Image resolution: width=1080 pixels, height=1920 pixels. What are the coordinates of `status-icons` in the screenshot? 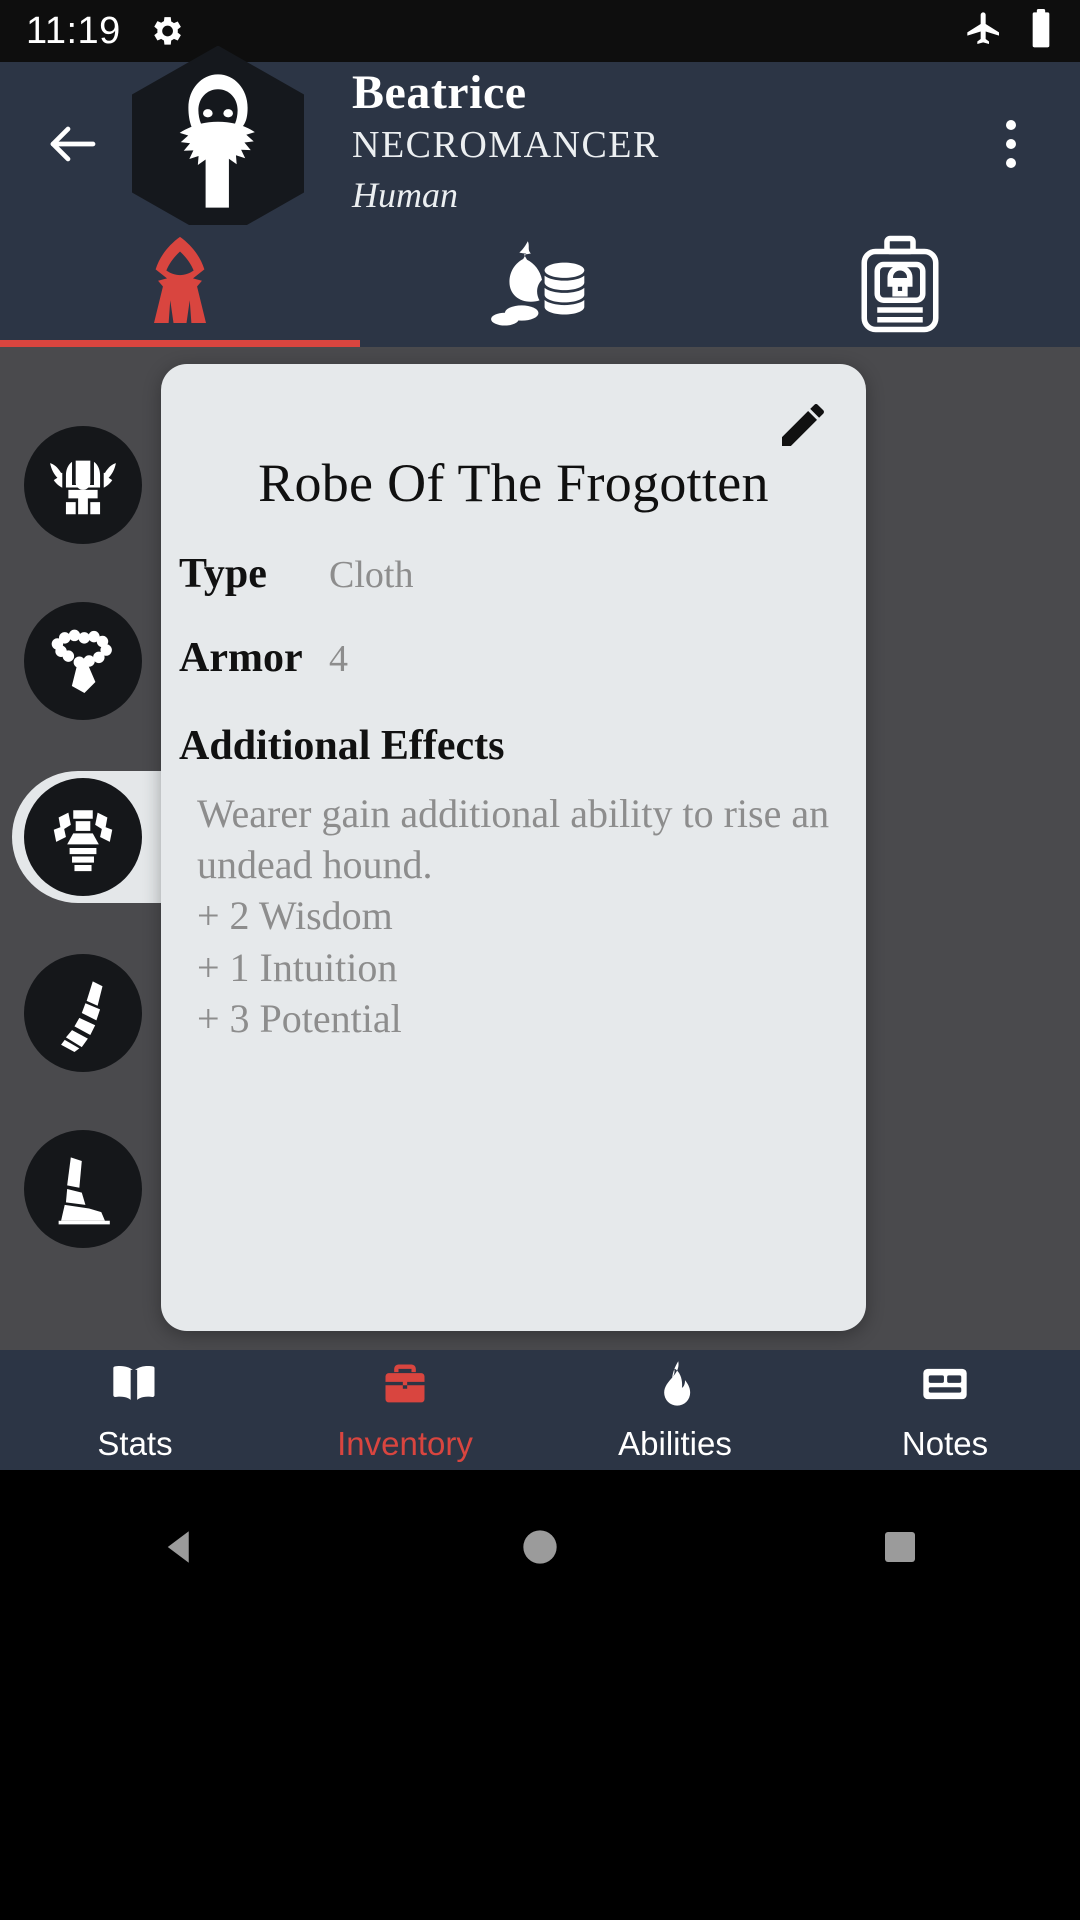 It's located at (1009, 31).